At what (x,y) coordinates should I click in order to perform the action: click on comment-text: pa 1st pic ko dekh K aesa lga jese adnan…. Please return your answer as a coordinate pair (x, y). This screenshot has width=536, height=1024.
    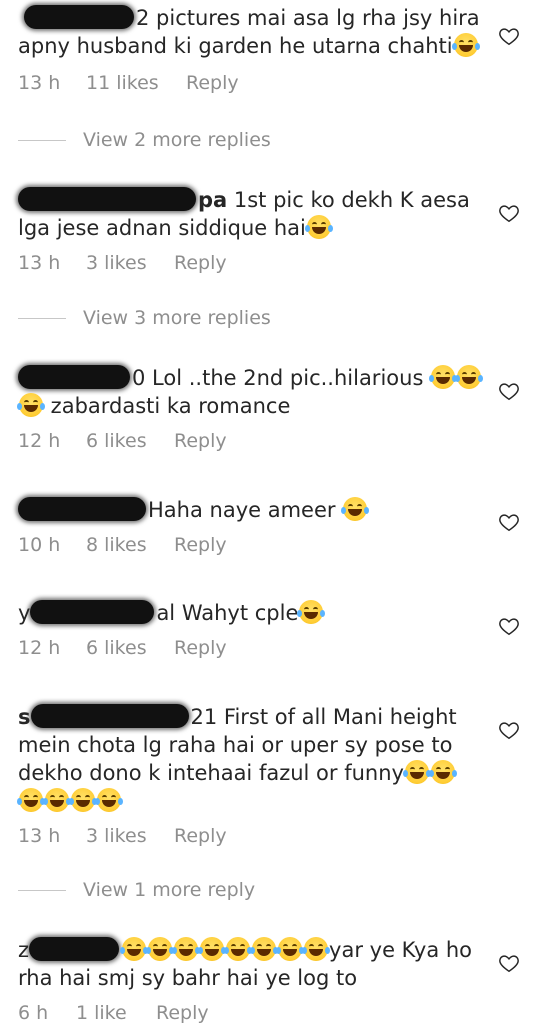
    Looking at the image, I should click on (244, 213).